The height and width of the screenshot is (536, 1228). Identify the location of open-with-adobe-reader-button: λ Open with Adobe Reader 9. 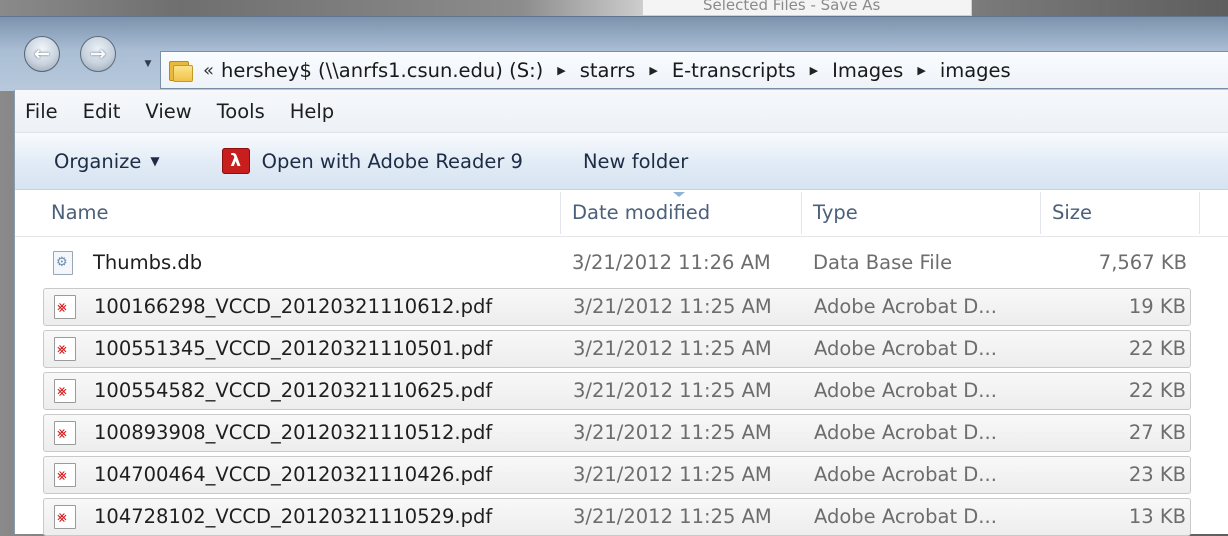
(372, 161).